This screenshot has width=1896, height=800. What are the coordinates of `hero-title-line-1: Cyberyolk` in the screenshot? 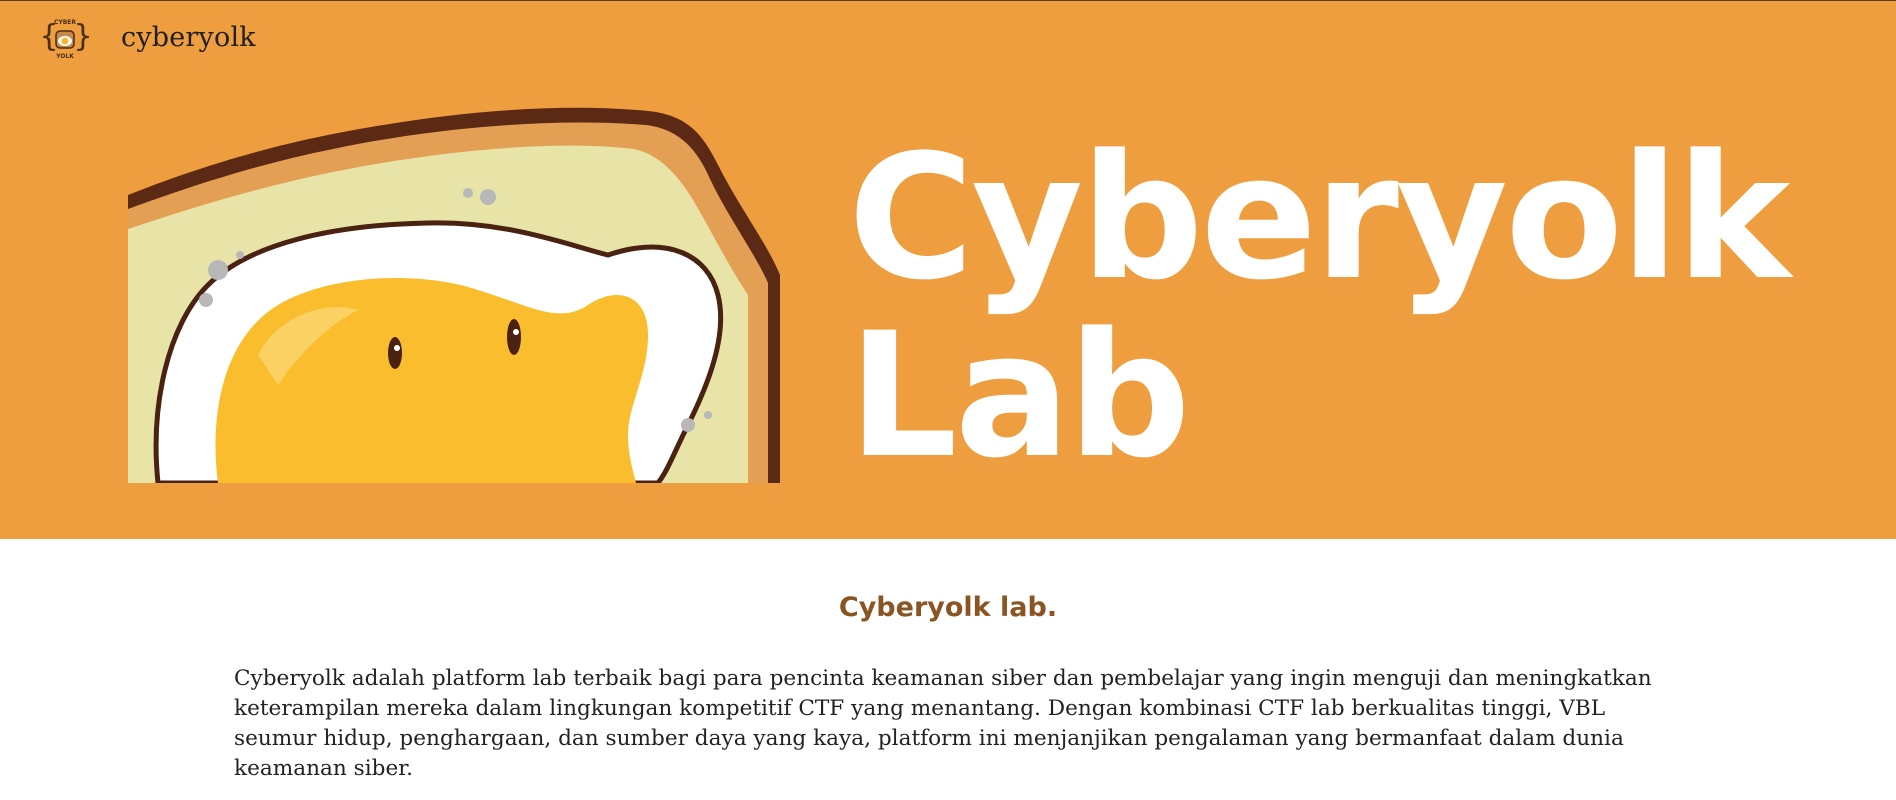 It's located at (1319, 217).